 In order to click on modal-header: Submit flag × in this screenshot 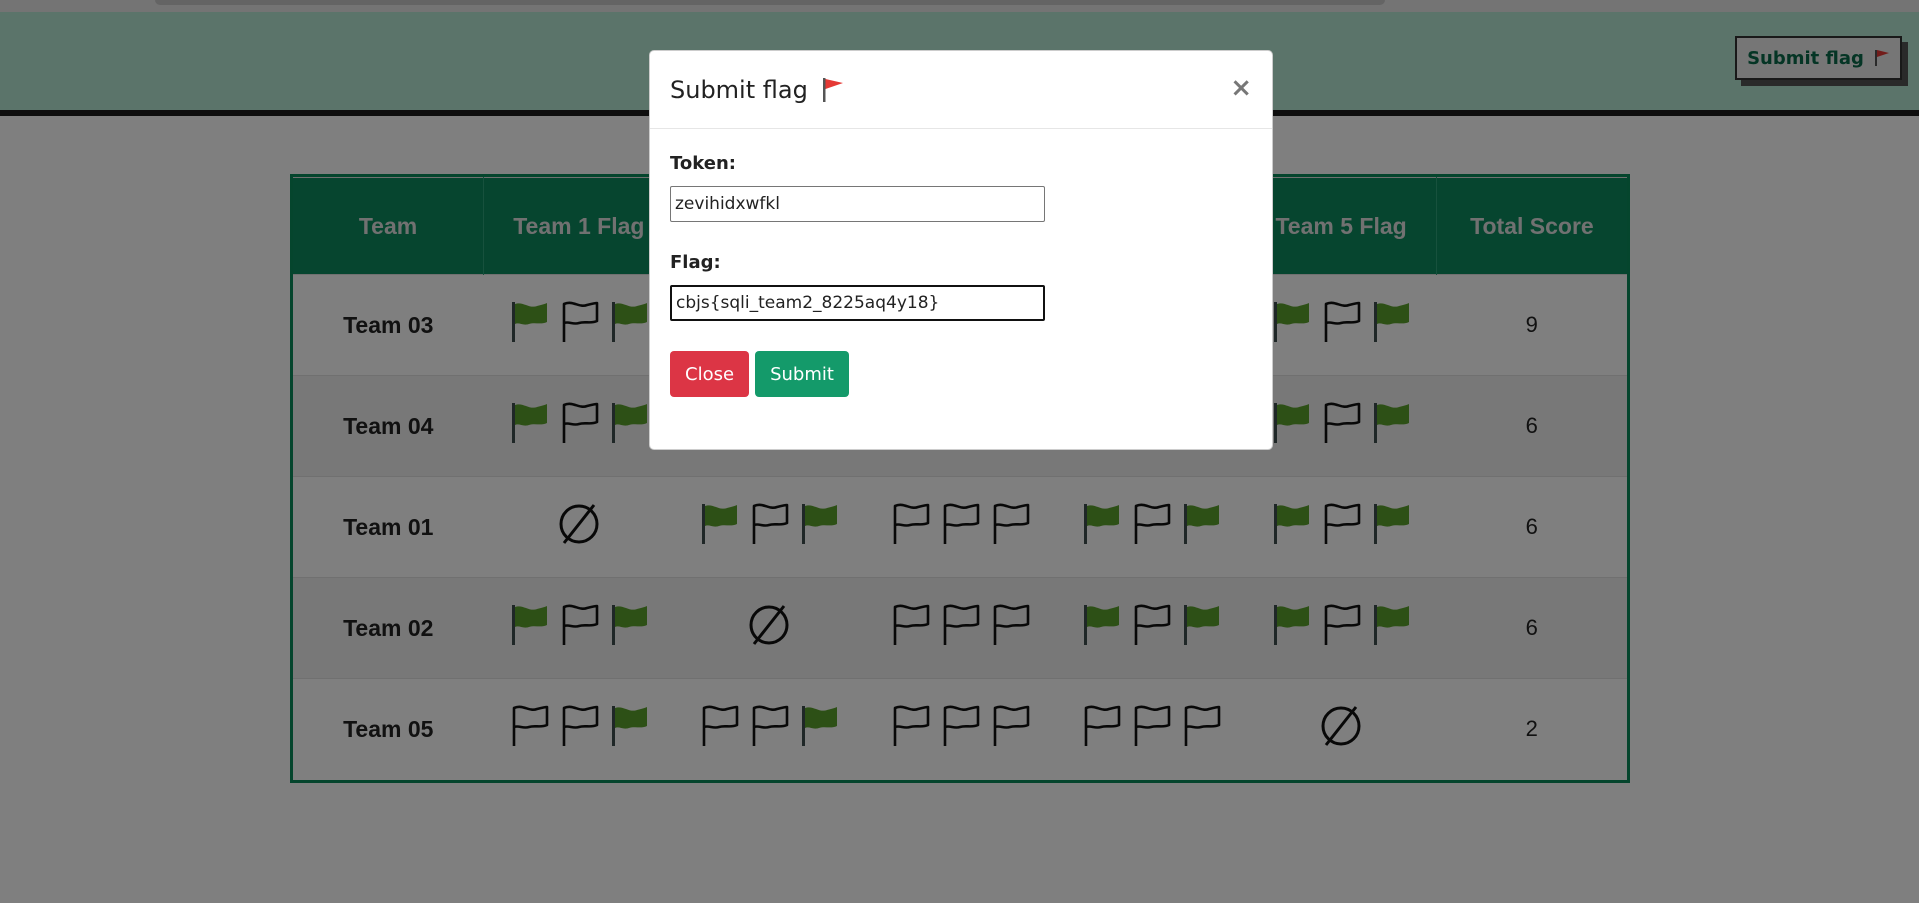, I will do `click(961, 90)`.